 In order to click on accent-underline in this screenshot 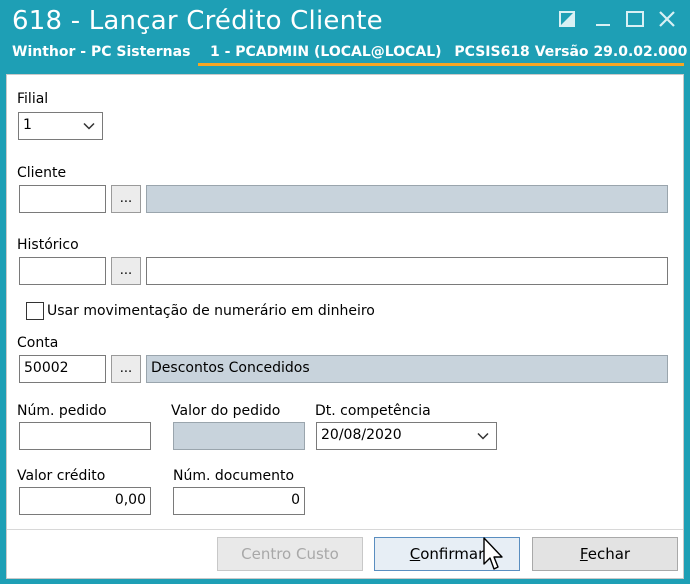, I will do `click(441, 64)`.